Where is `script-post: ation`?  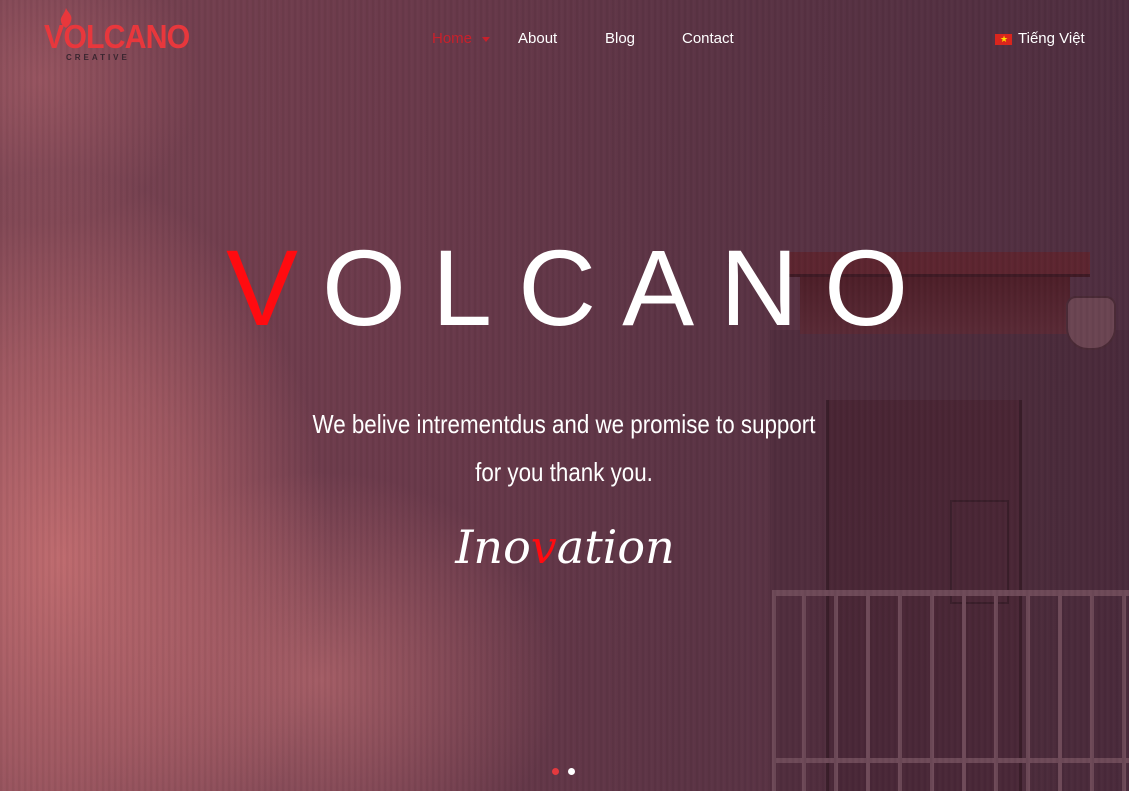
script-post: ation is located at coordinates (615, 547).